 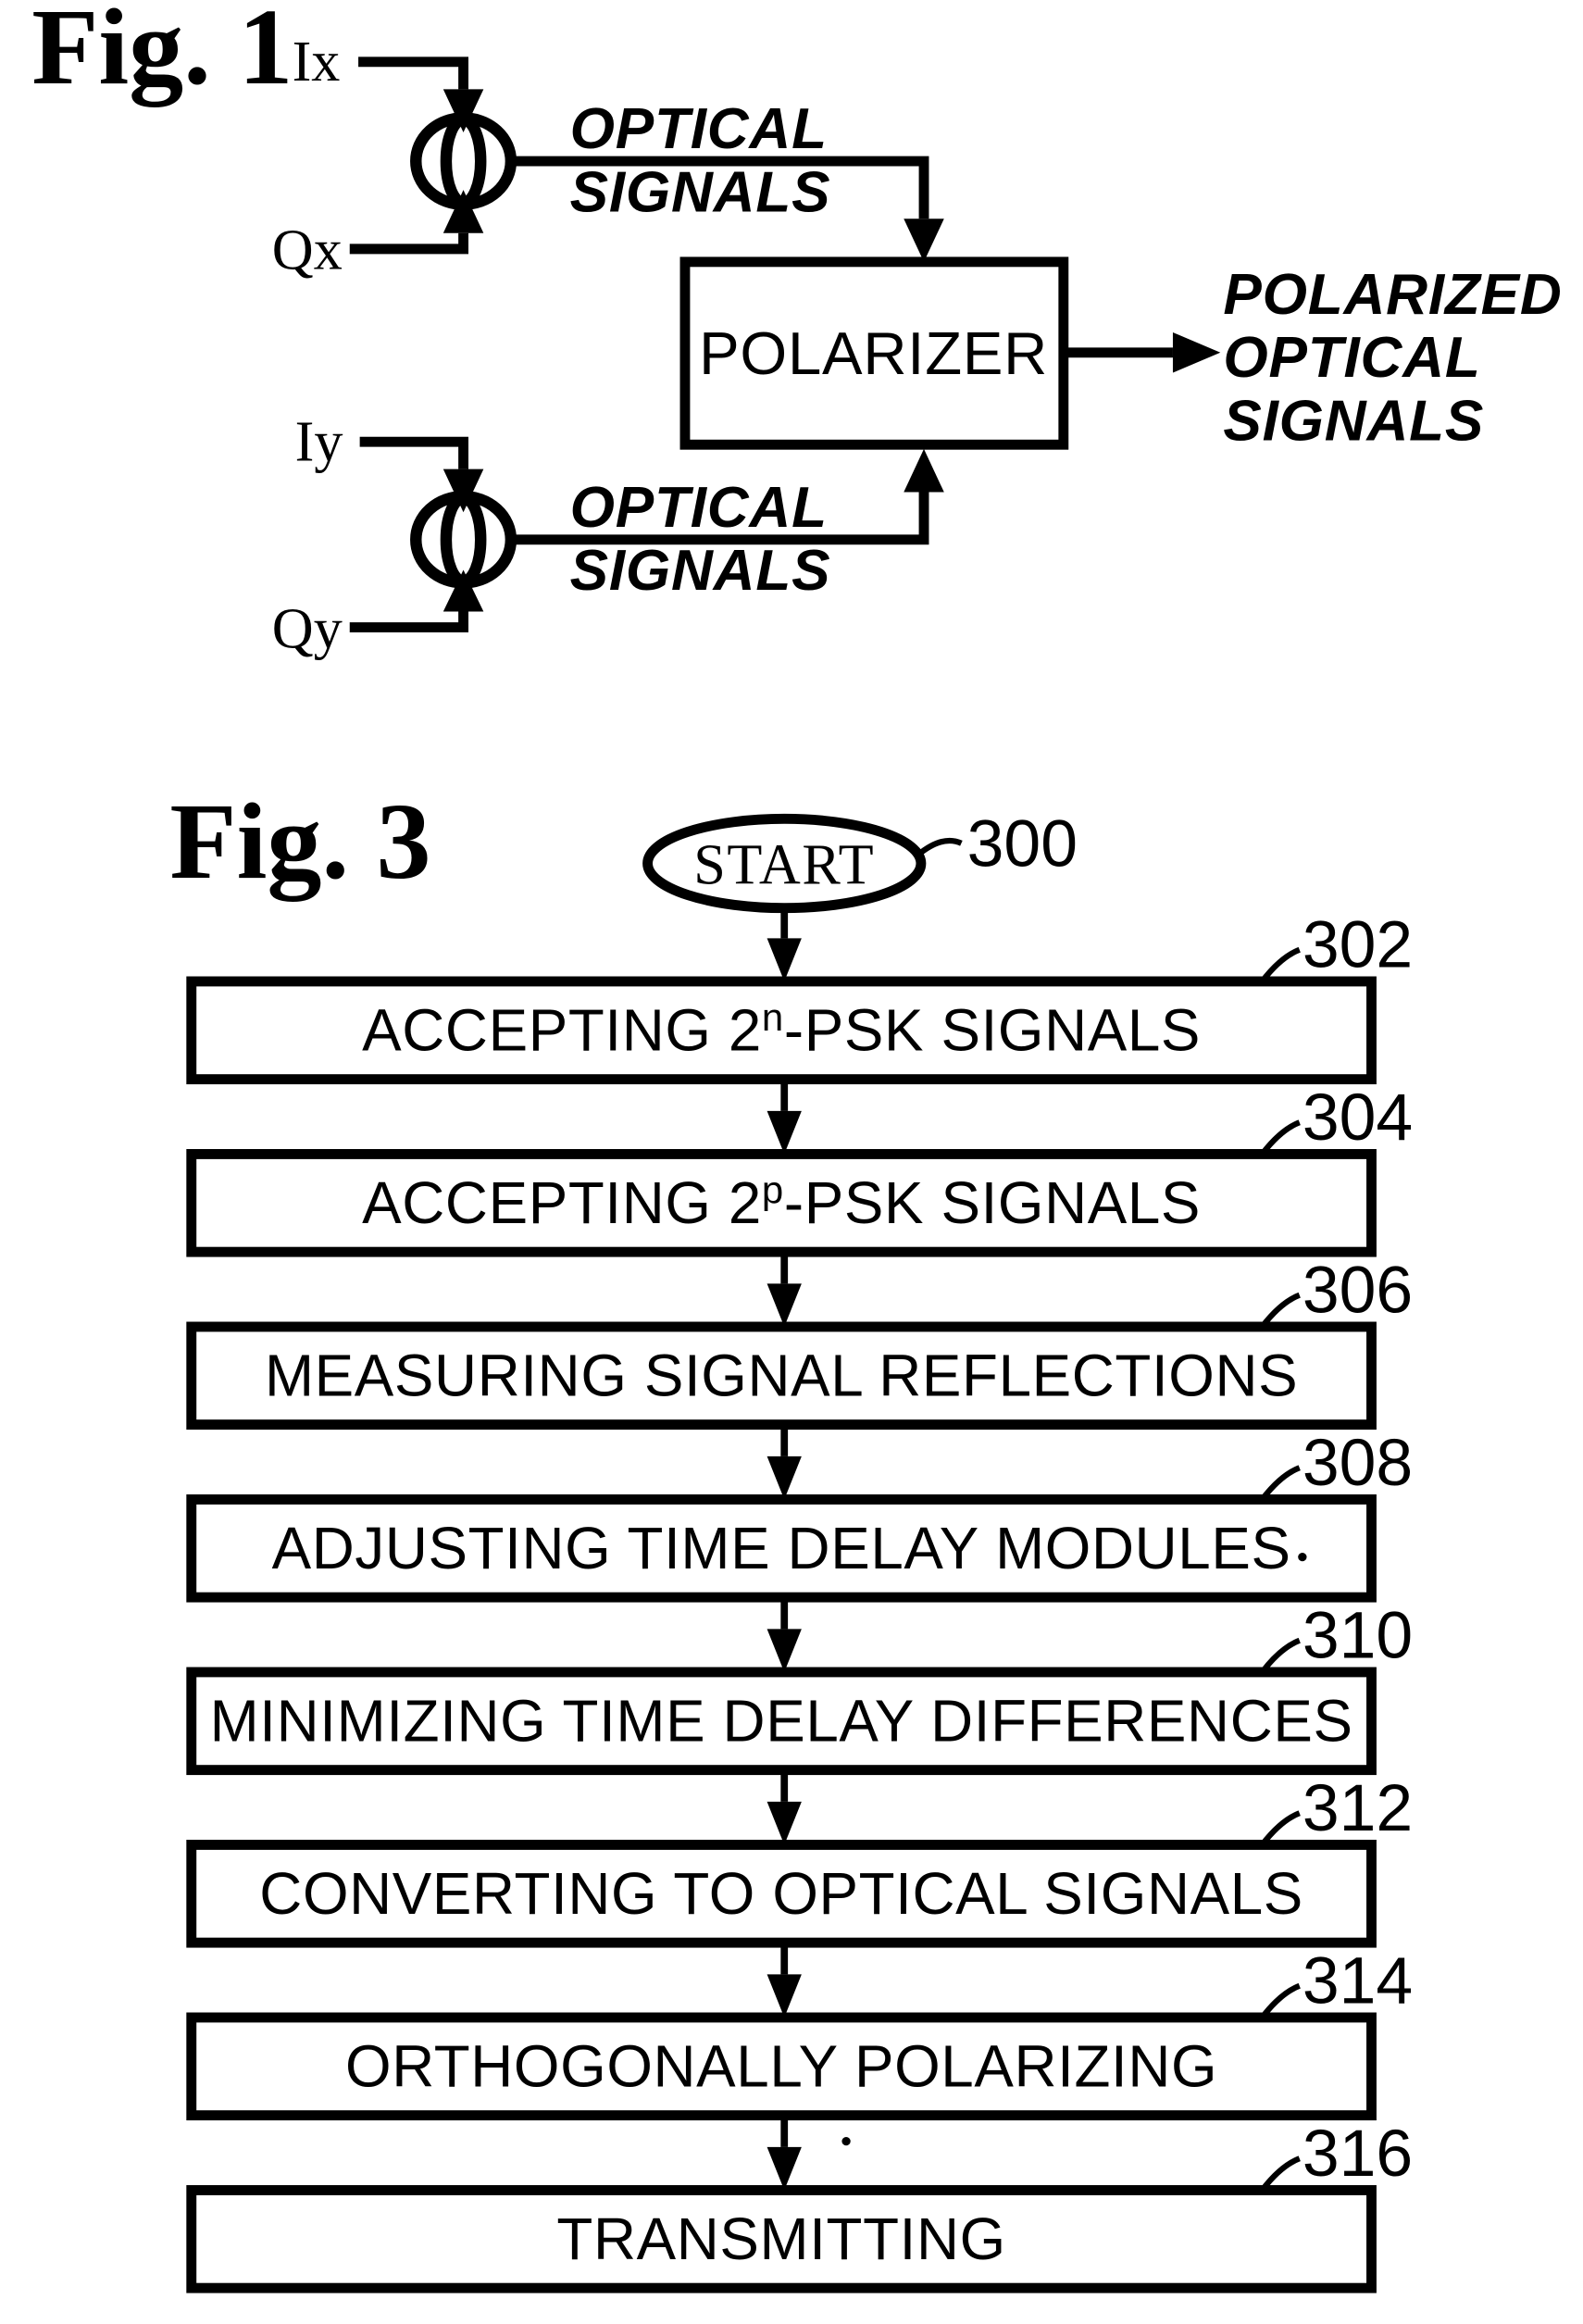 What do you see at coordinates (700, 571) in the screenshot?
I see `optical-signals-label-y-line2: SIGNALS` at bounding box center [700, 571].